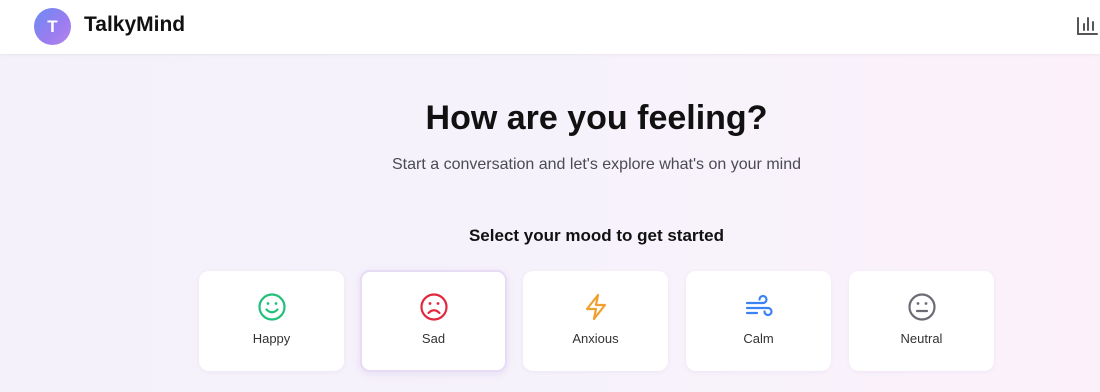  I want to click on lightning-icon, so click(596, 307).